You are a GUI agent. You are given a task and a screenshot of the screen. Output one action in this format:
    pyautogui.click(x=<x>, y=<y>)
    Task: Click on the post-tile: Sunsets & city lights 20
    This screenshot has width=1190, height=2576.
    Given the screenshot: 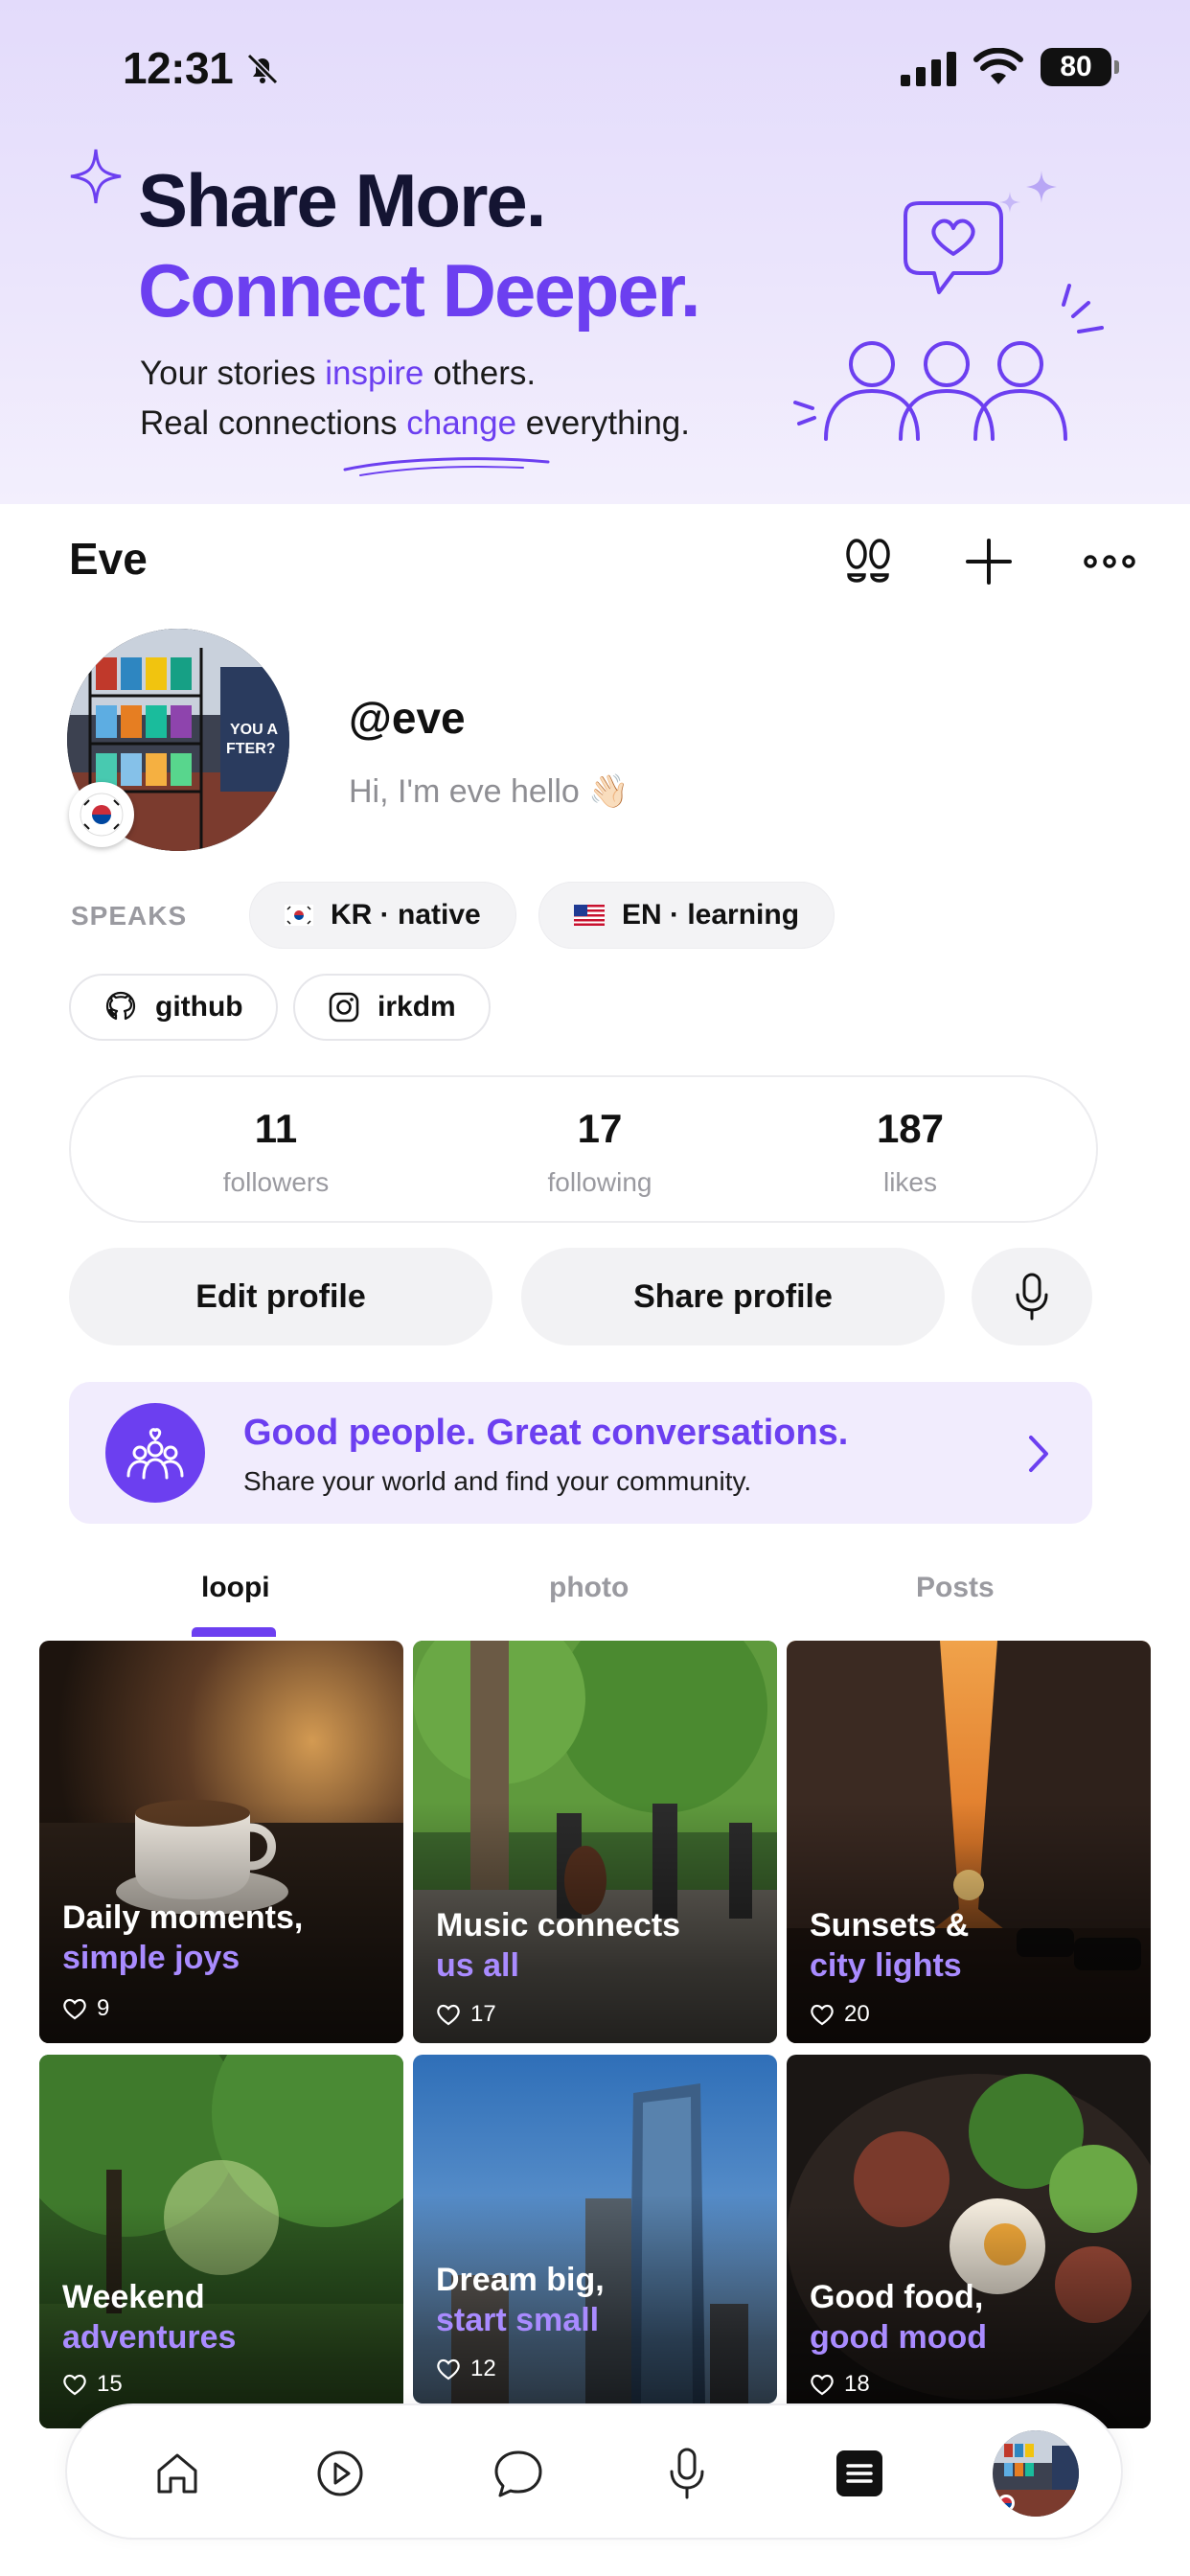 What is the action you would take?
    pyautogui.click(x=969, y=1842)
    